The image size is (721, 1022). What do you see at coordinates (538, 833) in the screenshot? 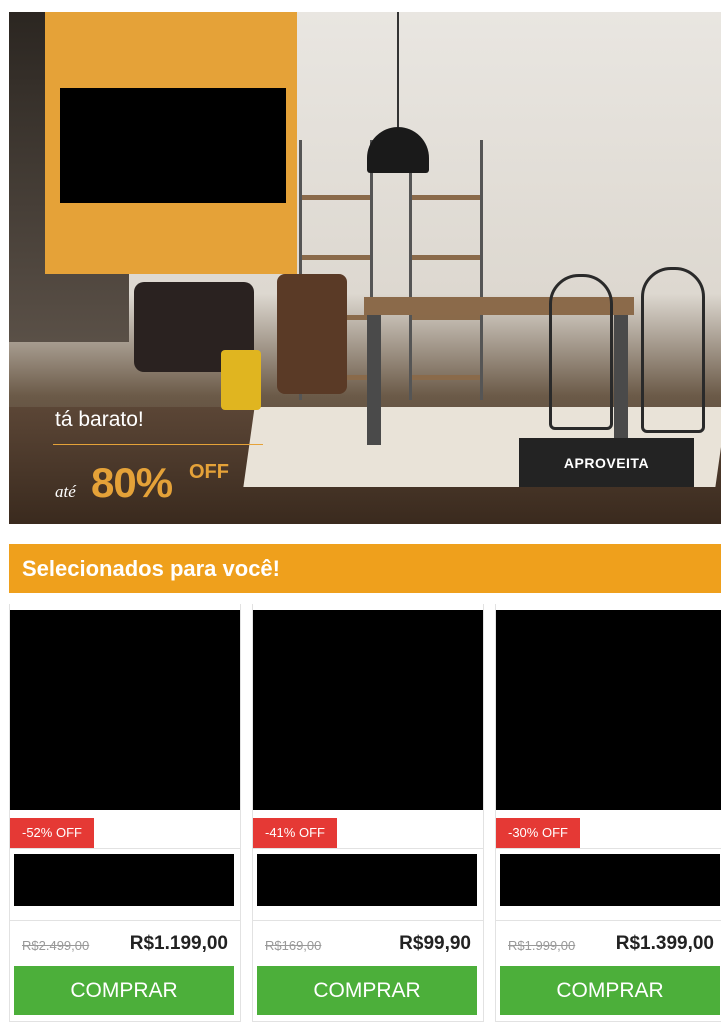
I see `discount-badge: -30% OFF` at bounding box center [538, 833].